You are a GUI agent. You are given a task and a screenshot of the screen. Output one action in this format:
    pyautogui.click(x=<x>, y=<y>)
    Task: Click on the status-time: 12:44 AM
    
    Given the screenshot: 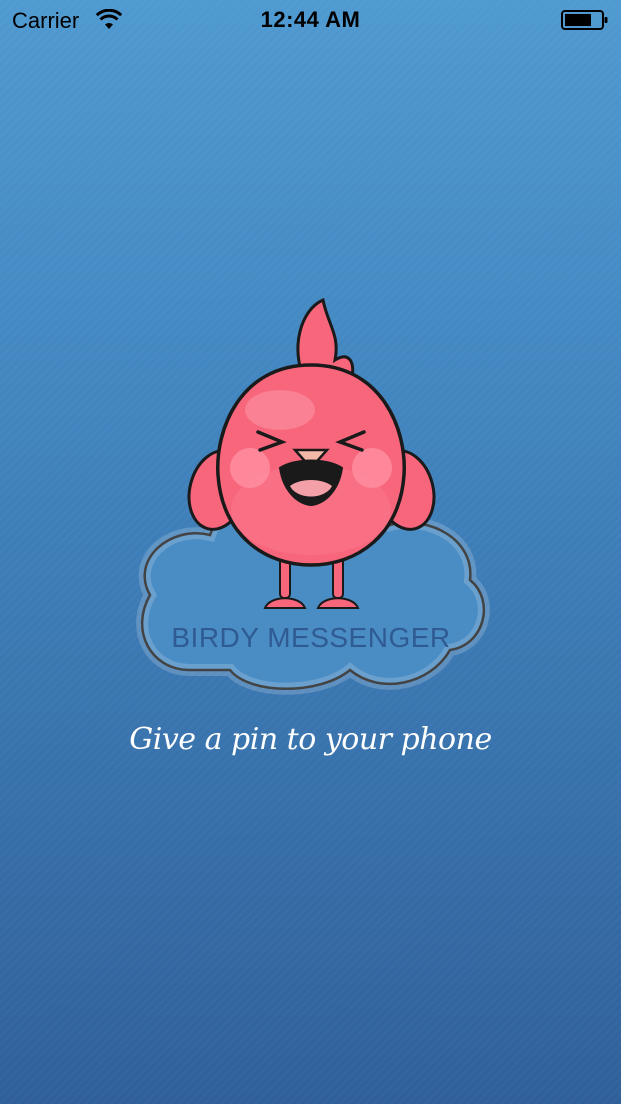 What is the action you would take?
    pyautogui.click(x=310, y=19)
    